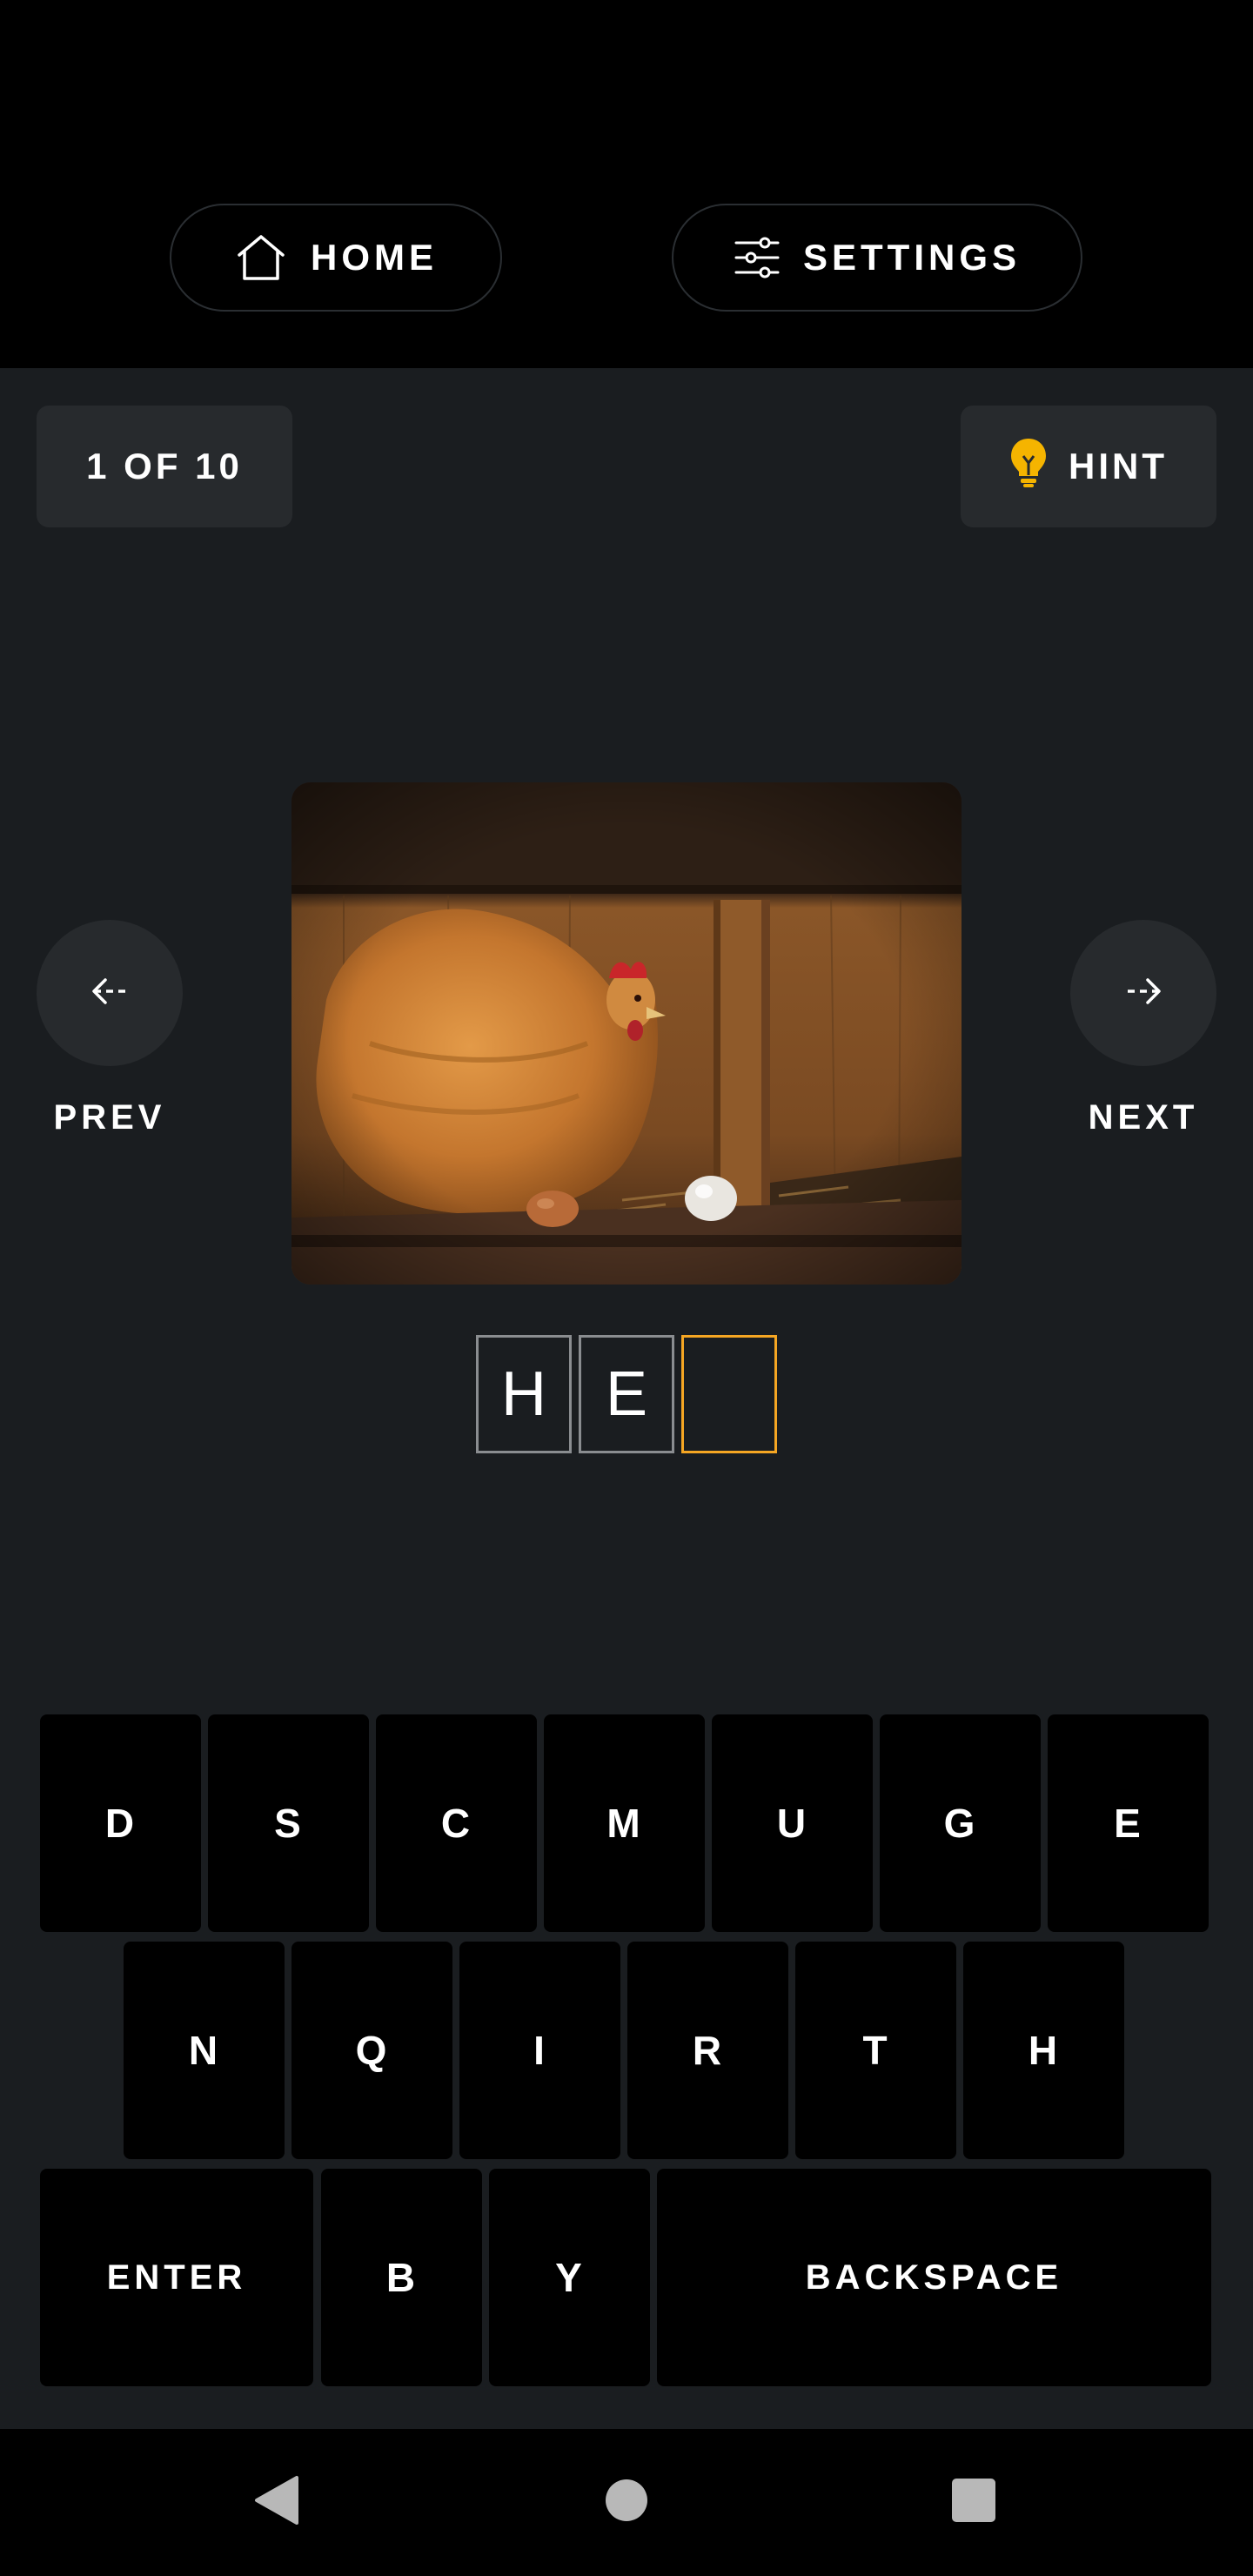 The width and height of the screenshot is (1253, 2576). I want to click on home-icon, so click(261, 257).